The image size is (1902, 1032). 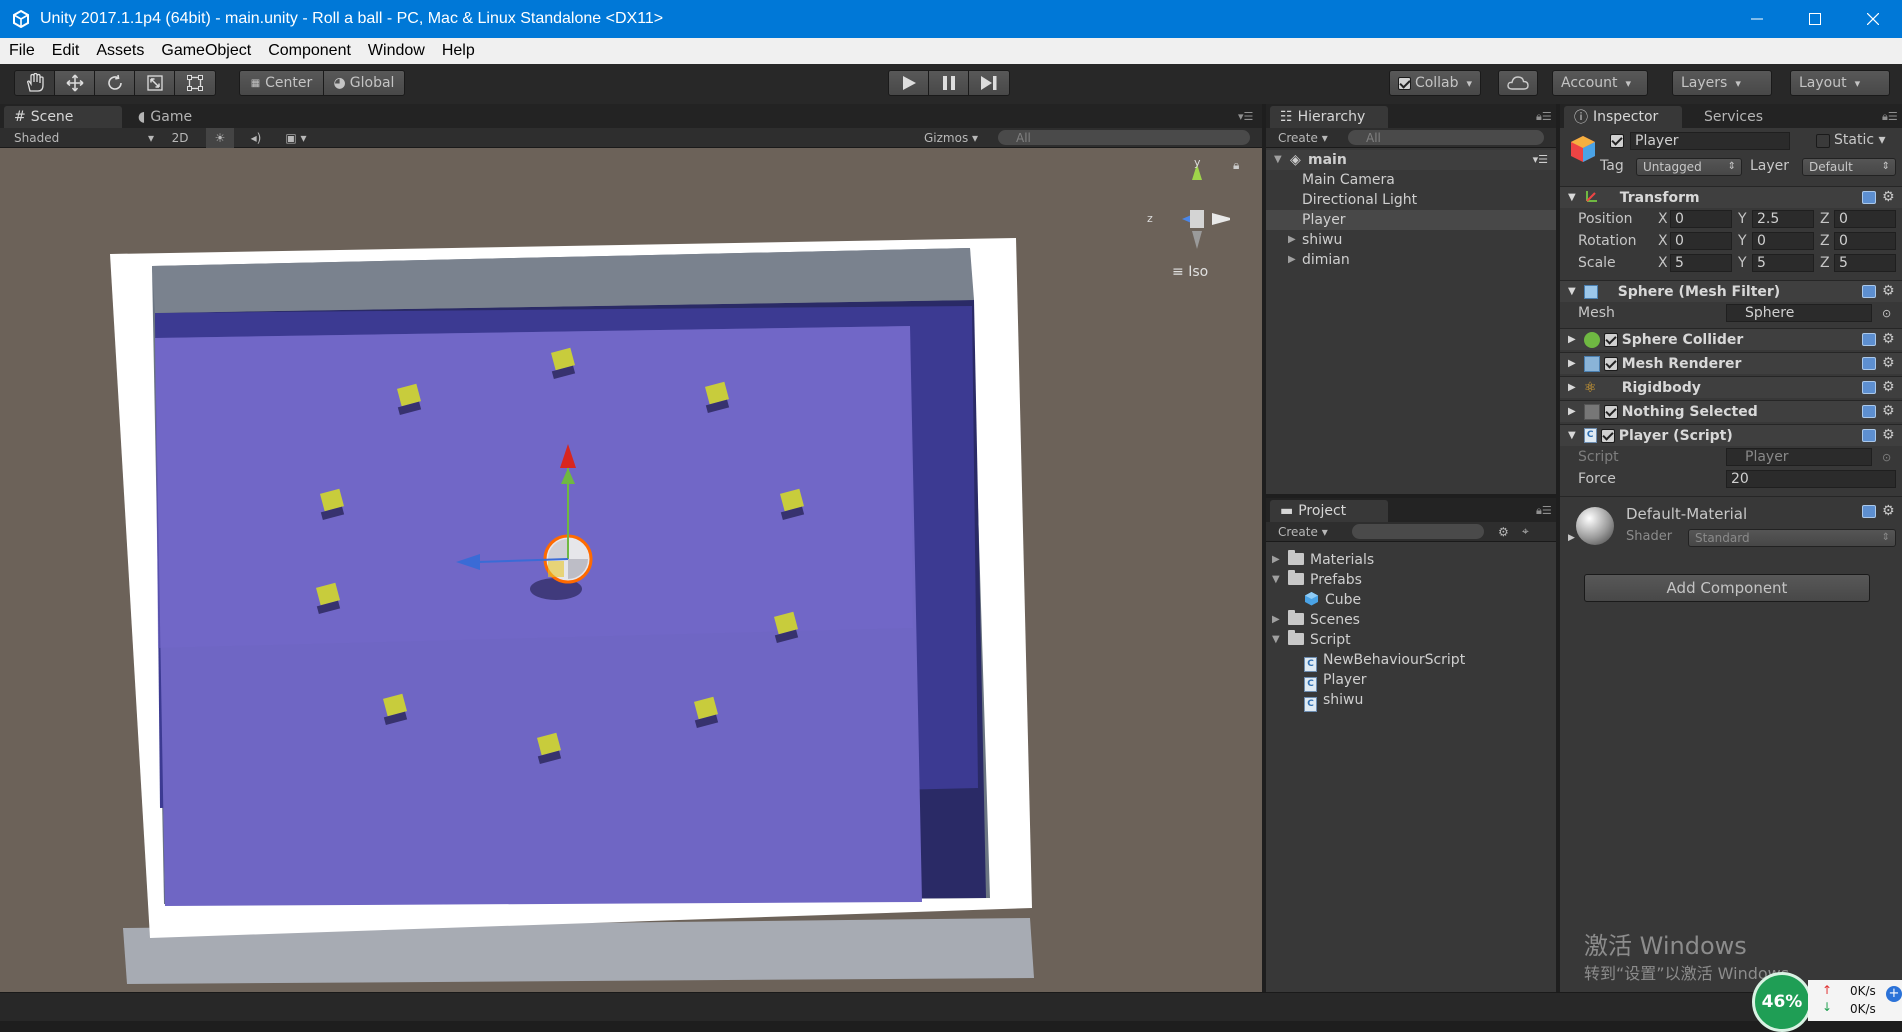 What do you see at coordinates (1124, 137) in the screenshot?
I see `scene-search-input: All` at bounding box center [1124, 137].